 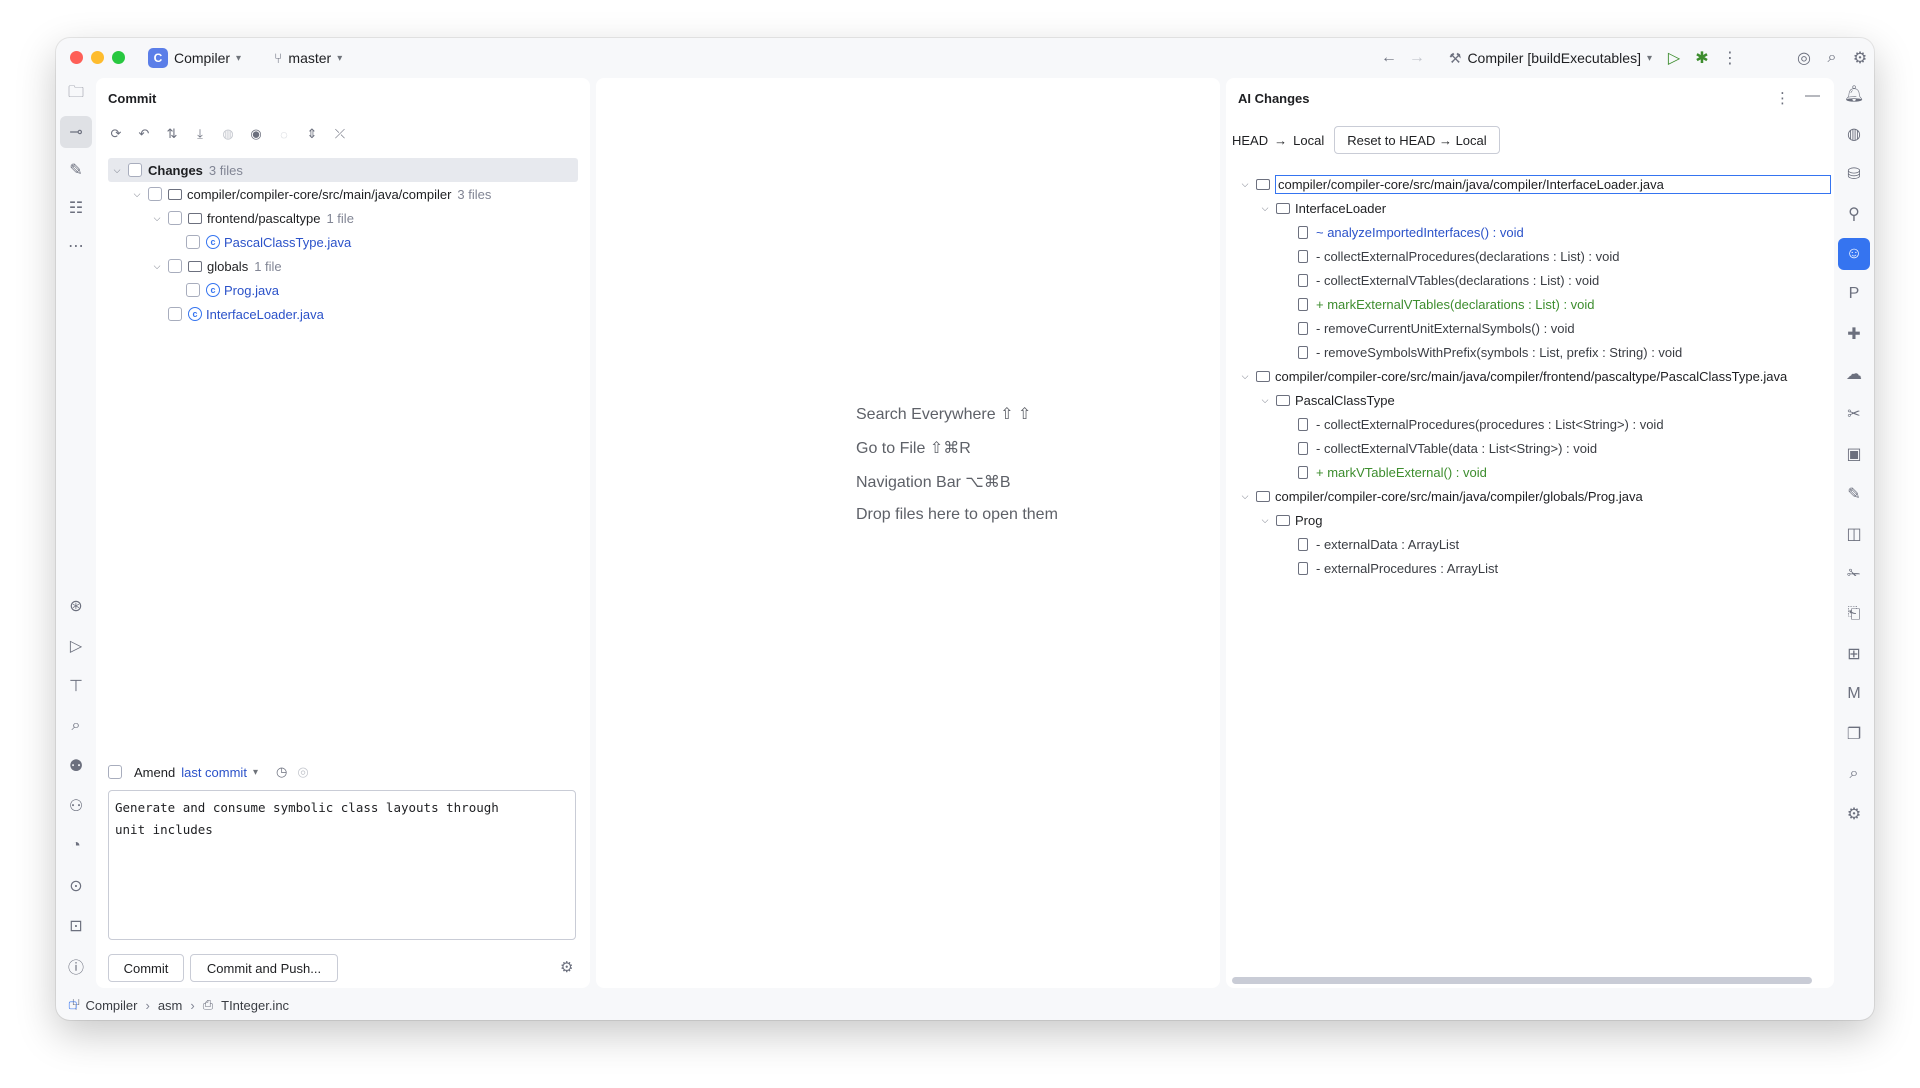 What do you see at coordinates (1854, 814) in the screenshot?
I see `user-settings-icon: ⚙` at bounding box center [1854, 814].